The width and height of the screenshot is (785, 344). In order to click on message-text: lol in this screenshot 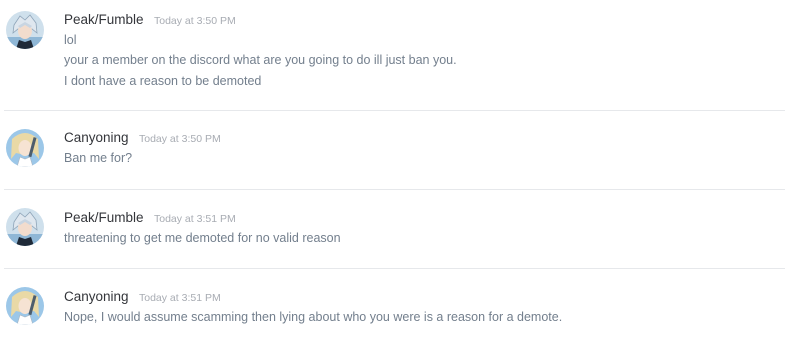, I will do `click(70, 40)`.